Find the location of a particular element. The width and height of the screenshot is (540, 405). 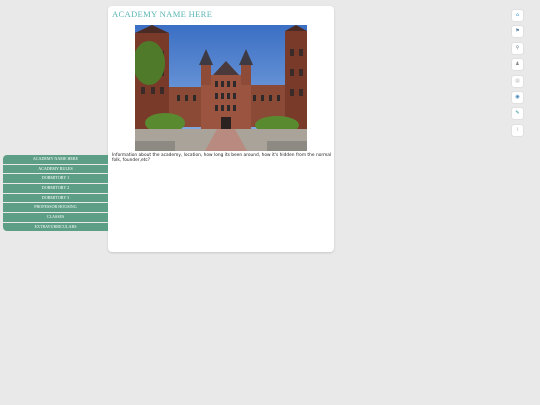

home-icon: ⌂ is located at coordinates (517, 15).